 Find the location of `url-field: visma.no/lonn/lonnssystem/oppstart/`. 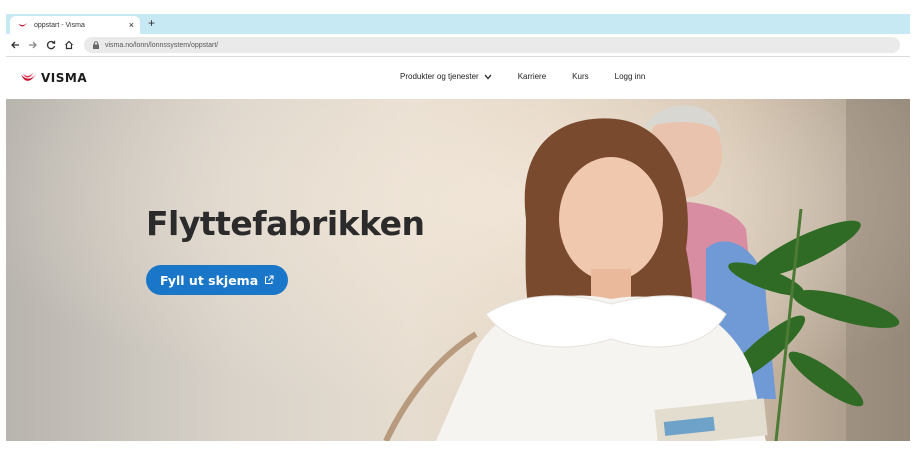

url-field: visma.no/lonn/lonnssystem/oppstart/ is located at coordinates (492, 45).